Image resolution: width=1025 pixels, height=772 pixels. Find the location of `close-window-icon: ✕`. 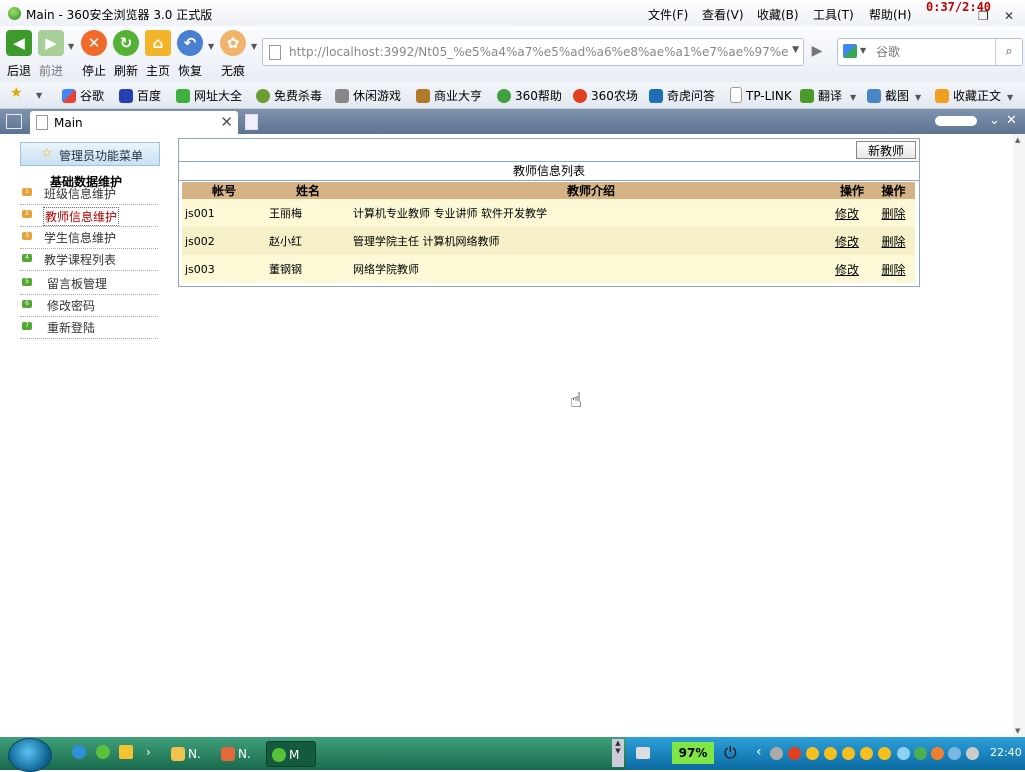

close-window-icon: ✕ is located at coordinates (1009, 16).